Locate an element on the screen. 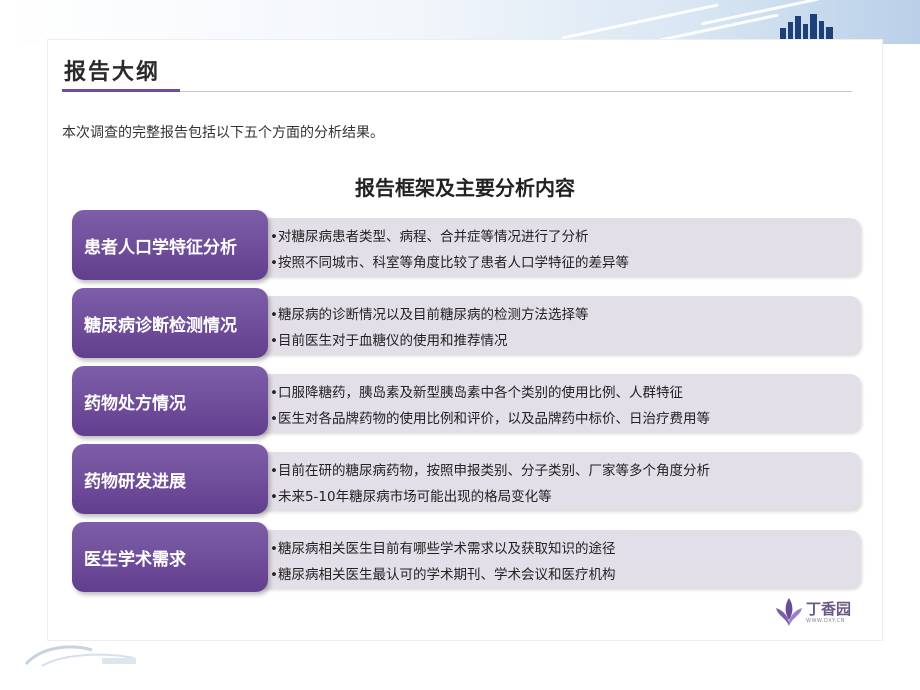  section-label: 药物研发进展 is located at coordinates (170, 479).